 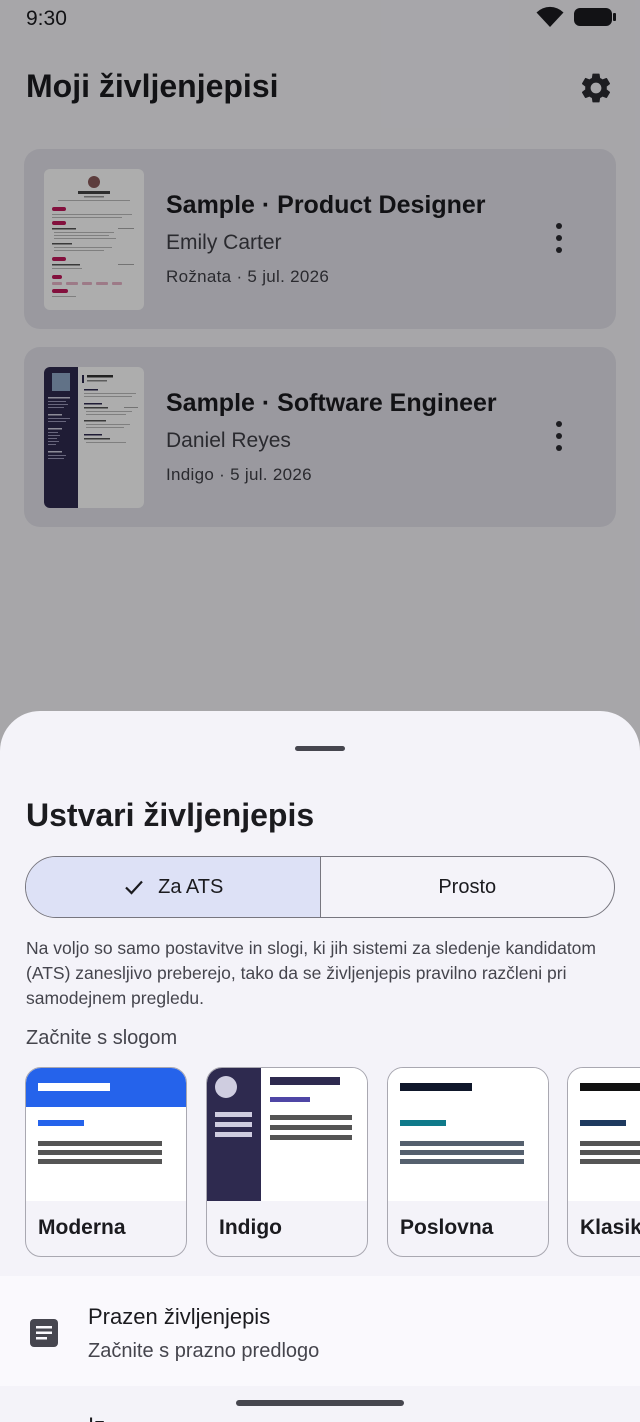 I want to click on check-icon, so click(x=134, y=887).